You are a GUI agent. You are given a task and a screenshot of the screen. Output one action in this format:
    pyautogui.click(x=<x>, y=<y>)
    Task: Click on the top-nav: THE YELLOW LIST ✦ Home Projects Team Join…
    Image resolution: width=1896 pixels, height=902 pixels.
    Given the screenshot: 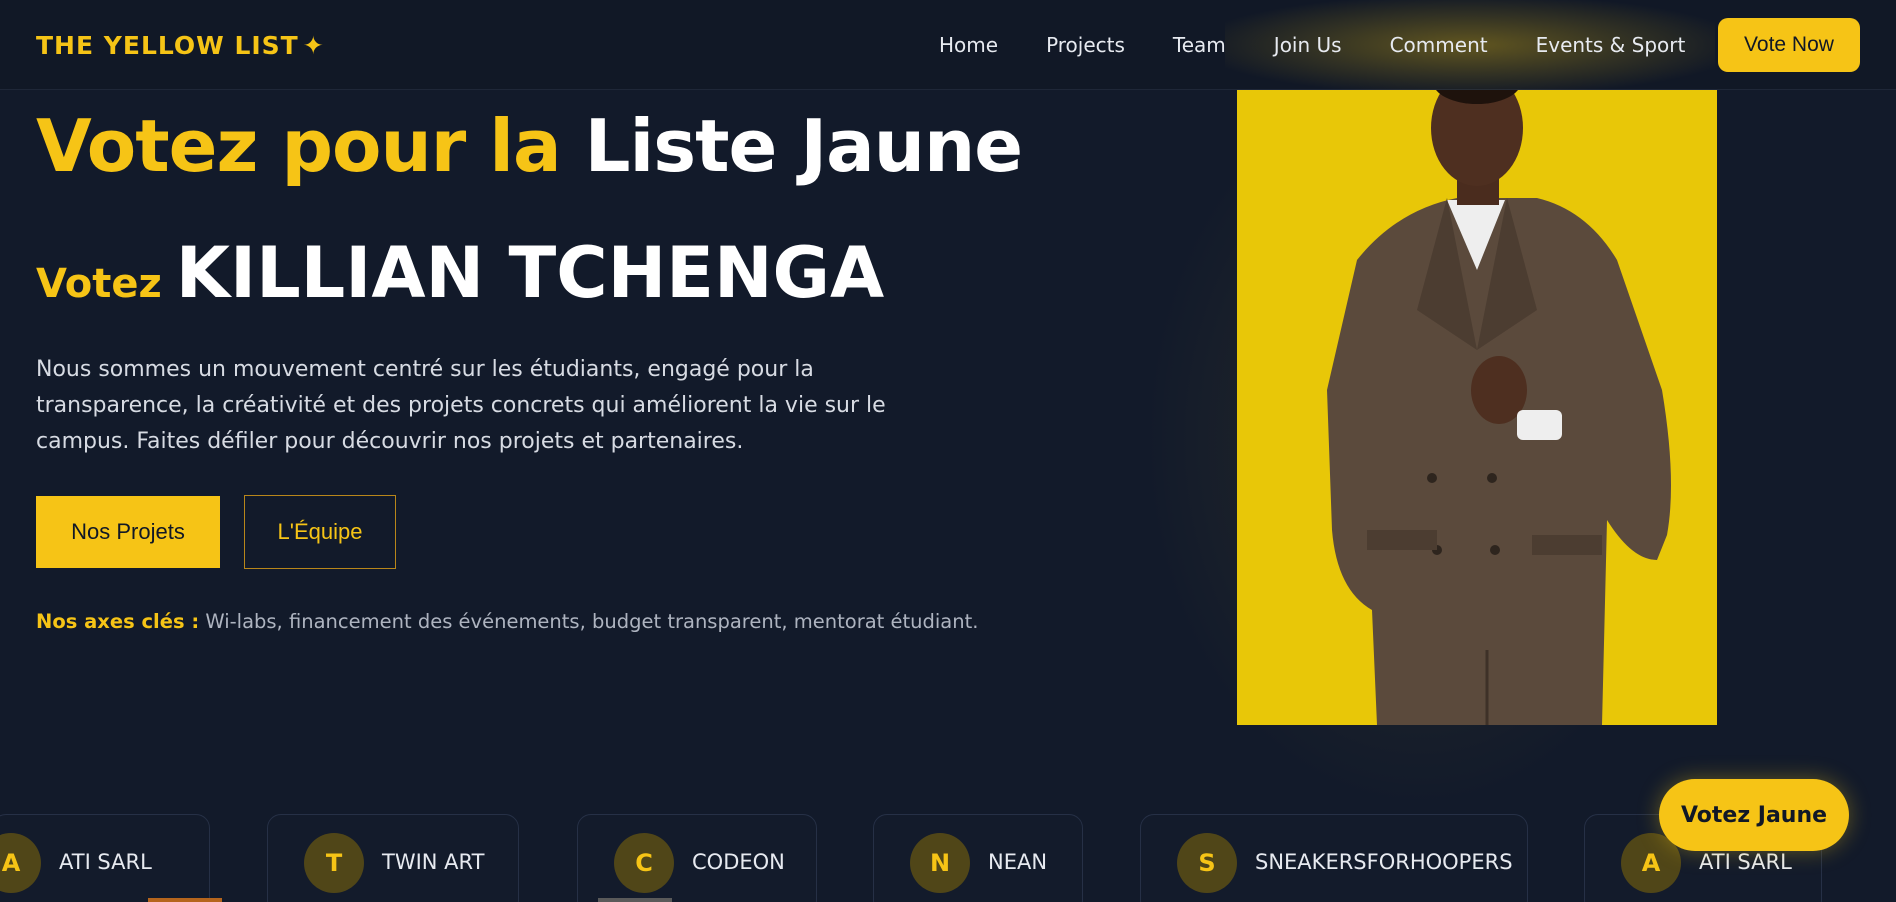 What is the action you would take?
    pyautogui.click(x=948, y=45)
    